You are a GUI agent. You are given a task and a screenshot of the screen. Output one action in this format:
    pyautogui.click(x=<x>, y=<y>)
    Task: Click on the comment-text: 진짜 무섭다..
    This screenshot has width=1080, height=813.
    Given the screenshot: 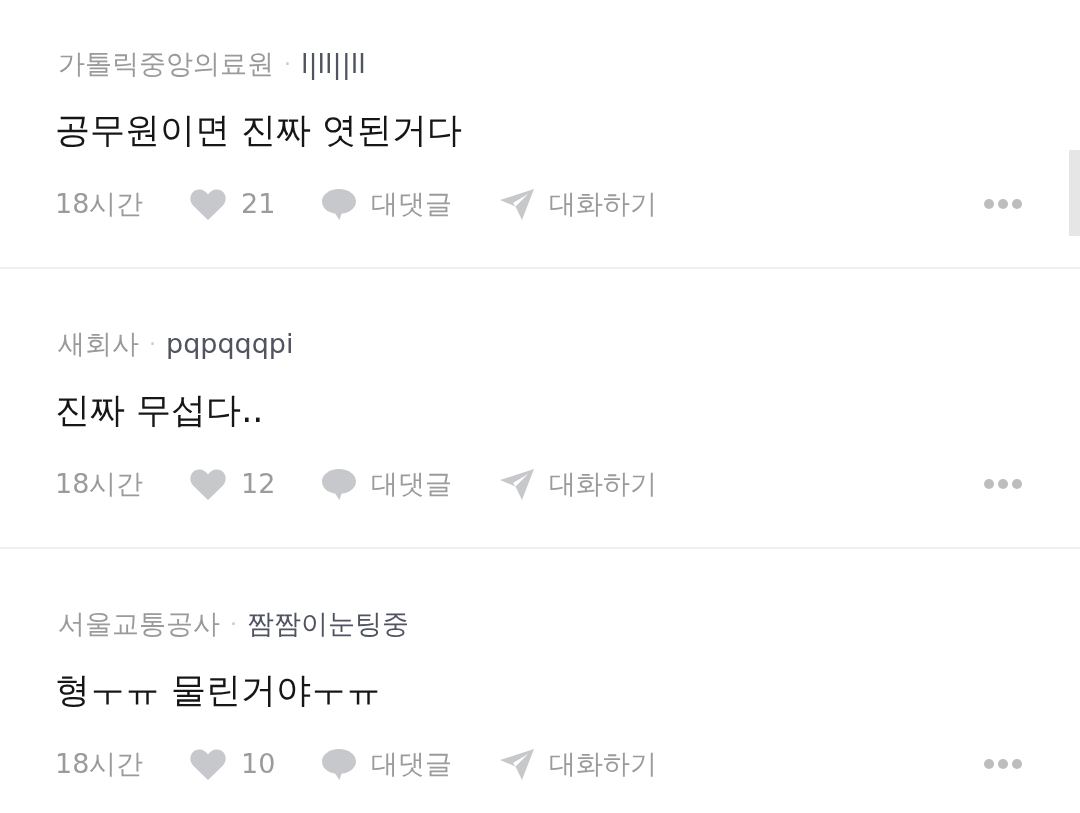 What is the action you would take?
    pyautogui.click(x=160, y=410)
    